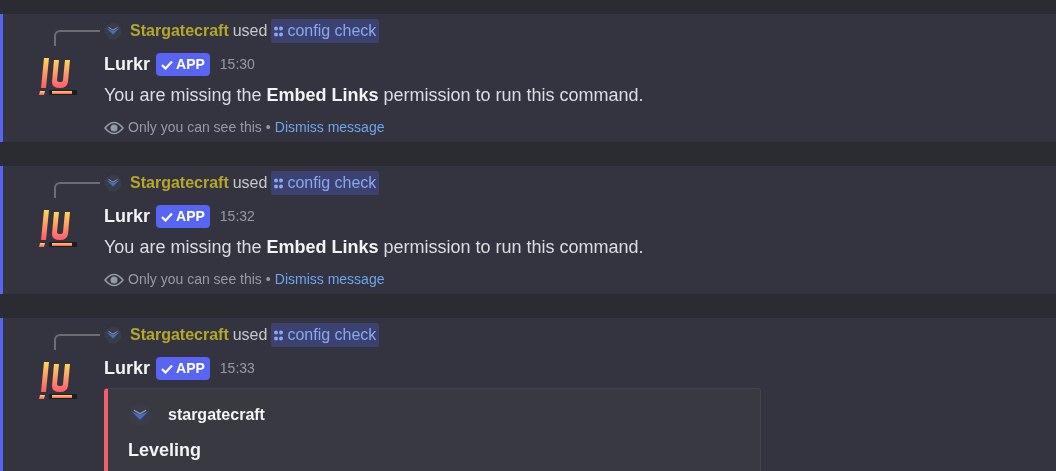 The width and height of the screenshot is (1056, 471). I want to click on timestamp: 15:33, so click(237, 368).